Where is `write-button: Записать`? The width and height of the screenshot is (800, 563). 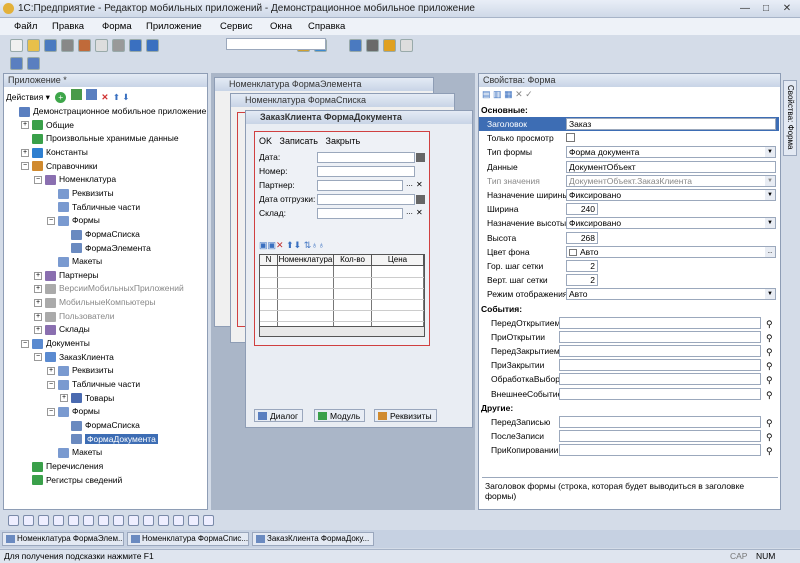 write-button: Записать is located at coordinates (299, 141).